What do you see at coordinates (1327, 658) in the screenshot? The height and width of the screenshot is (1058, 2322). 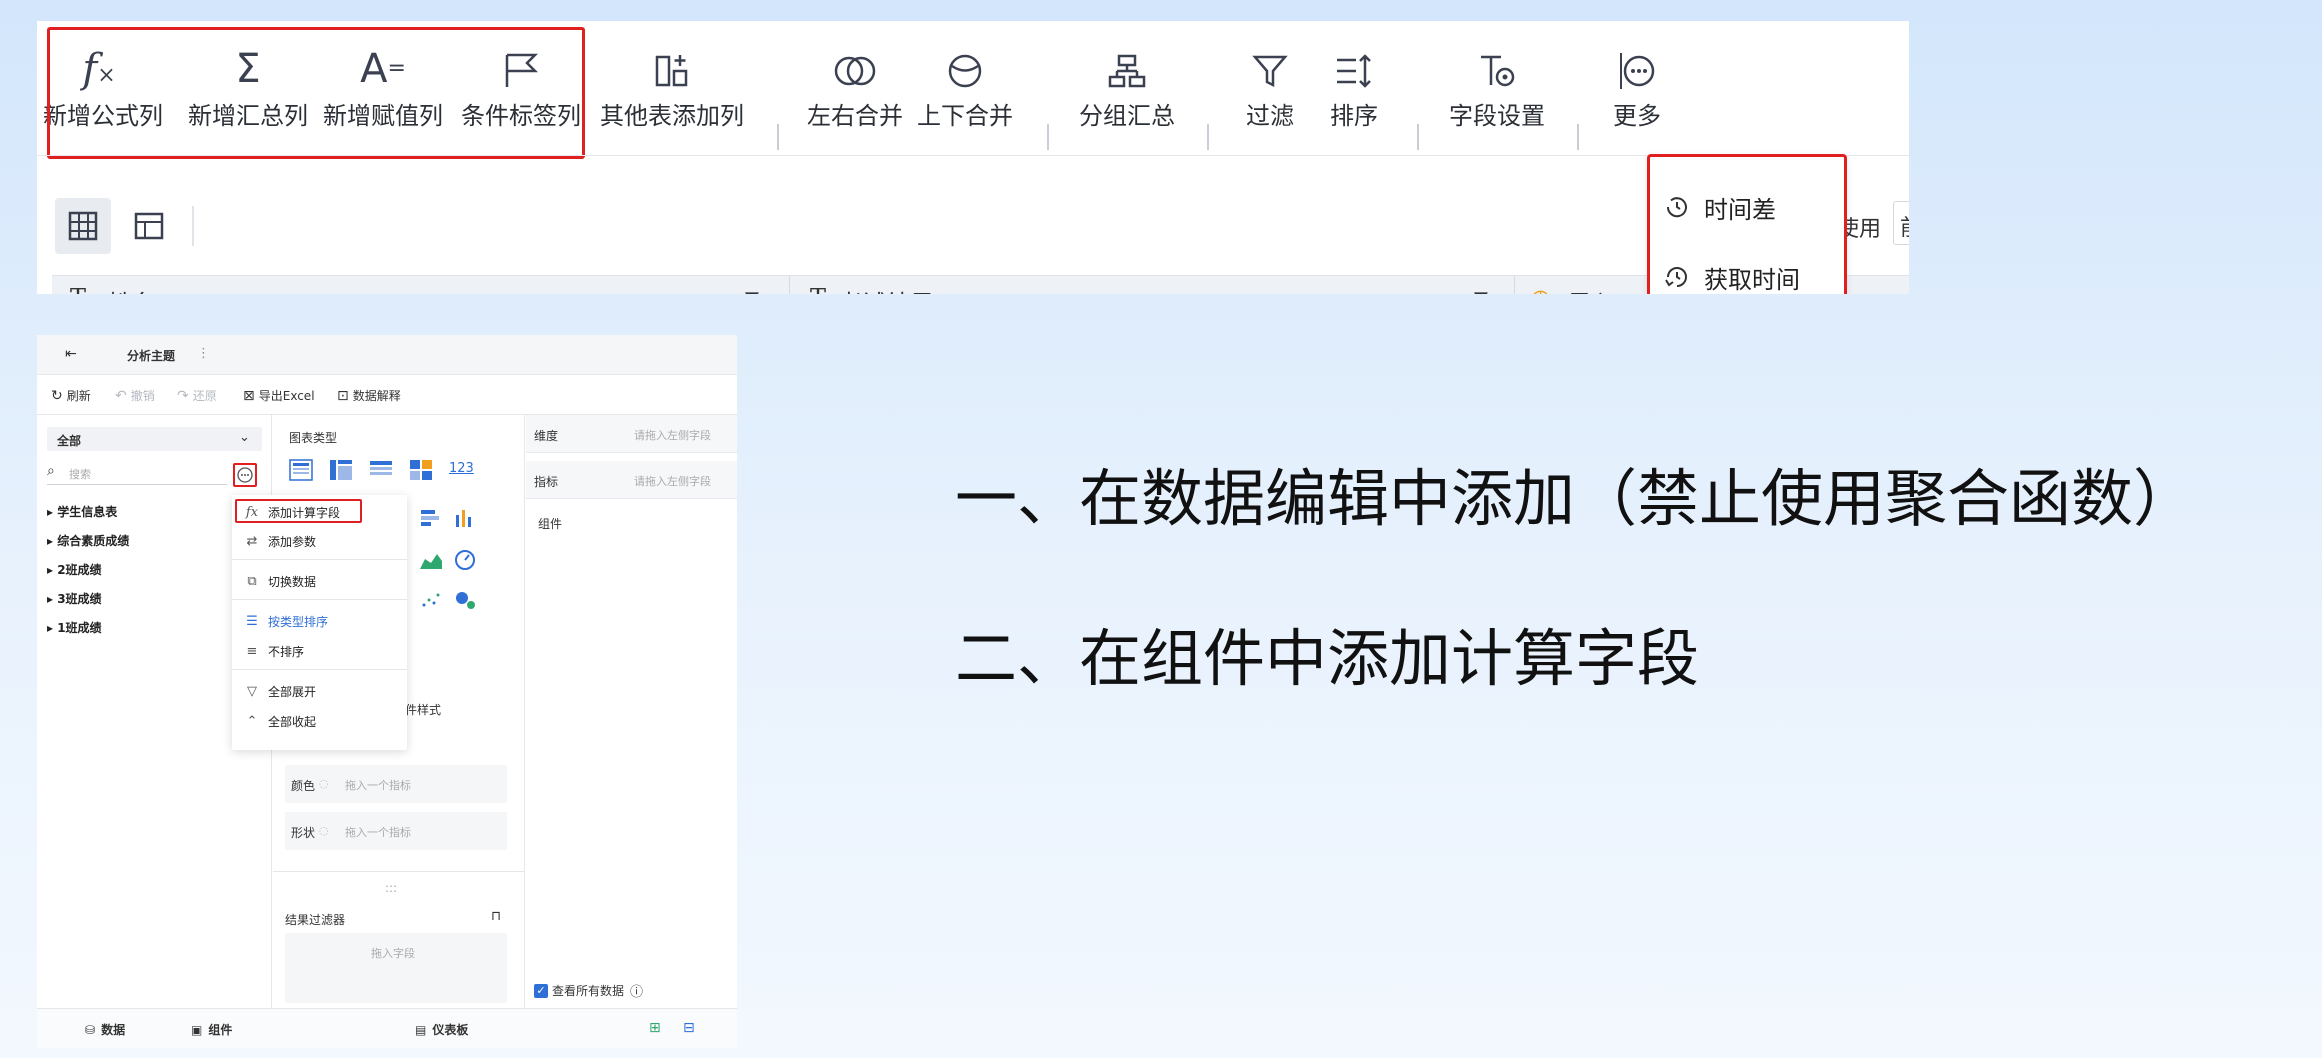 I see `headline-method-two: 二、在组件中添加计算字段` at bounding box center [1327, 658].